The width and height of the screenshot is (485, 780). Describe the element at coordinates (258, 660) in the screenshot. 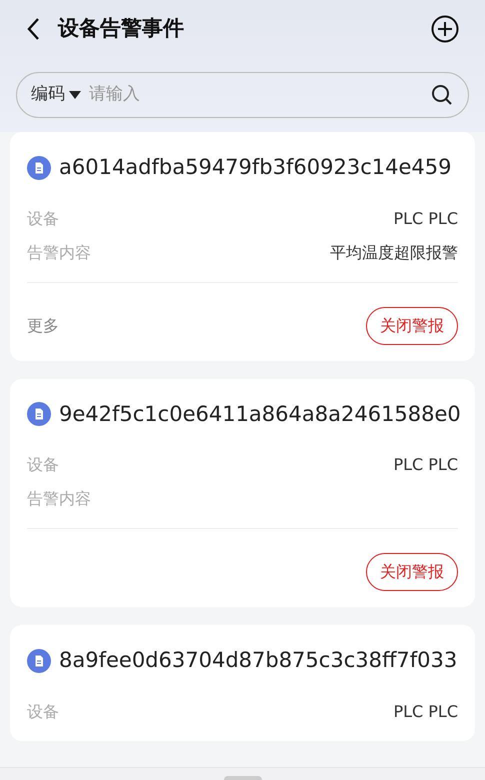

I see `alarm-code: 8a9fee0d63704d87b875c3c38ff7f033` at that location.